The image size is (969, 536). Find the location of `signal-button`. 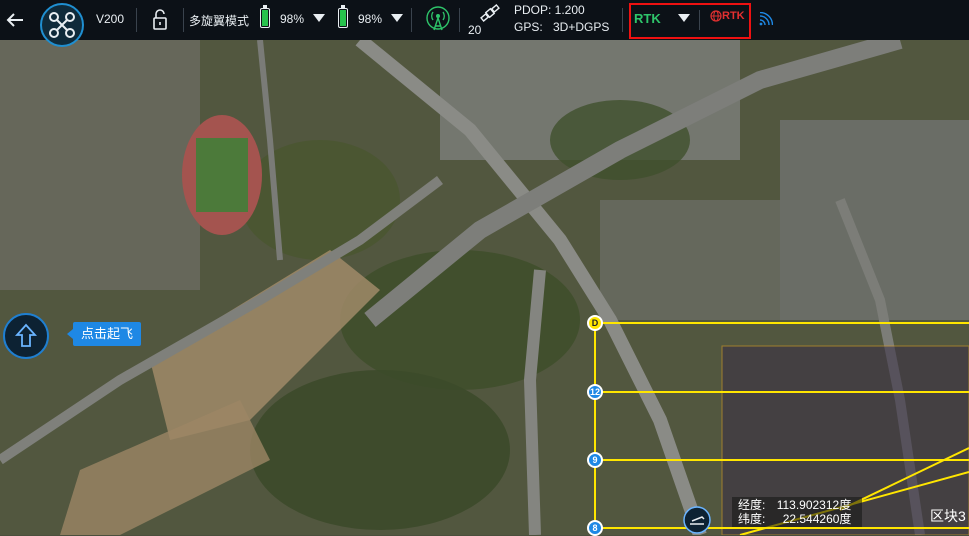

signal-button is located at coordinates (438, 19).